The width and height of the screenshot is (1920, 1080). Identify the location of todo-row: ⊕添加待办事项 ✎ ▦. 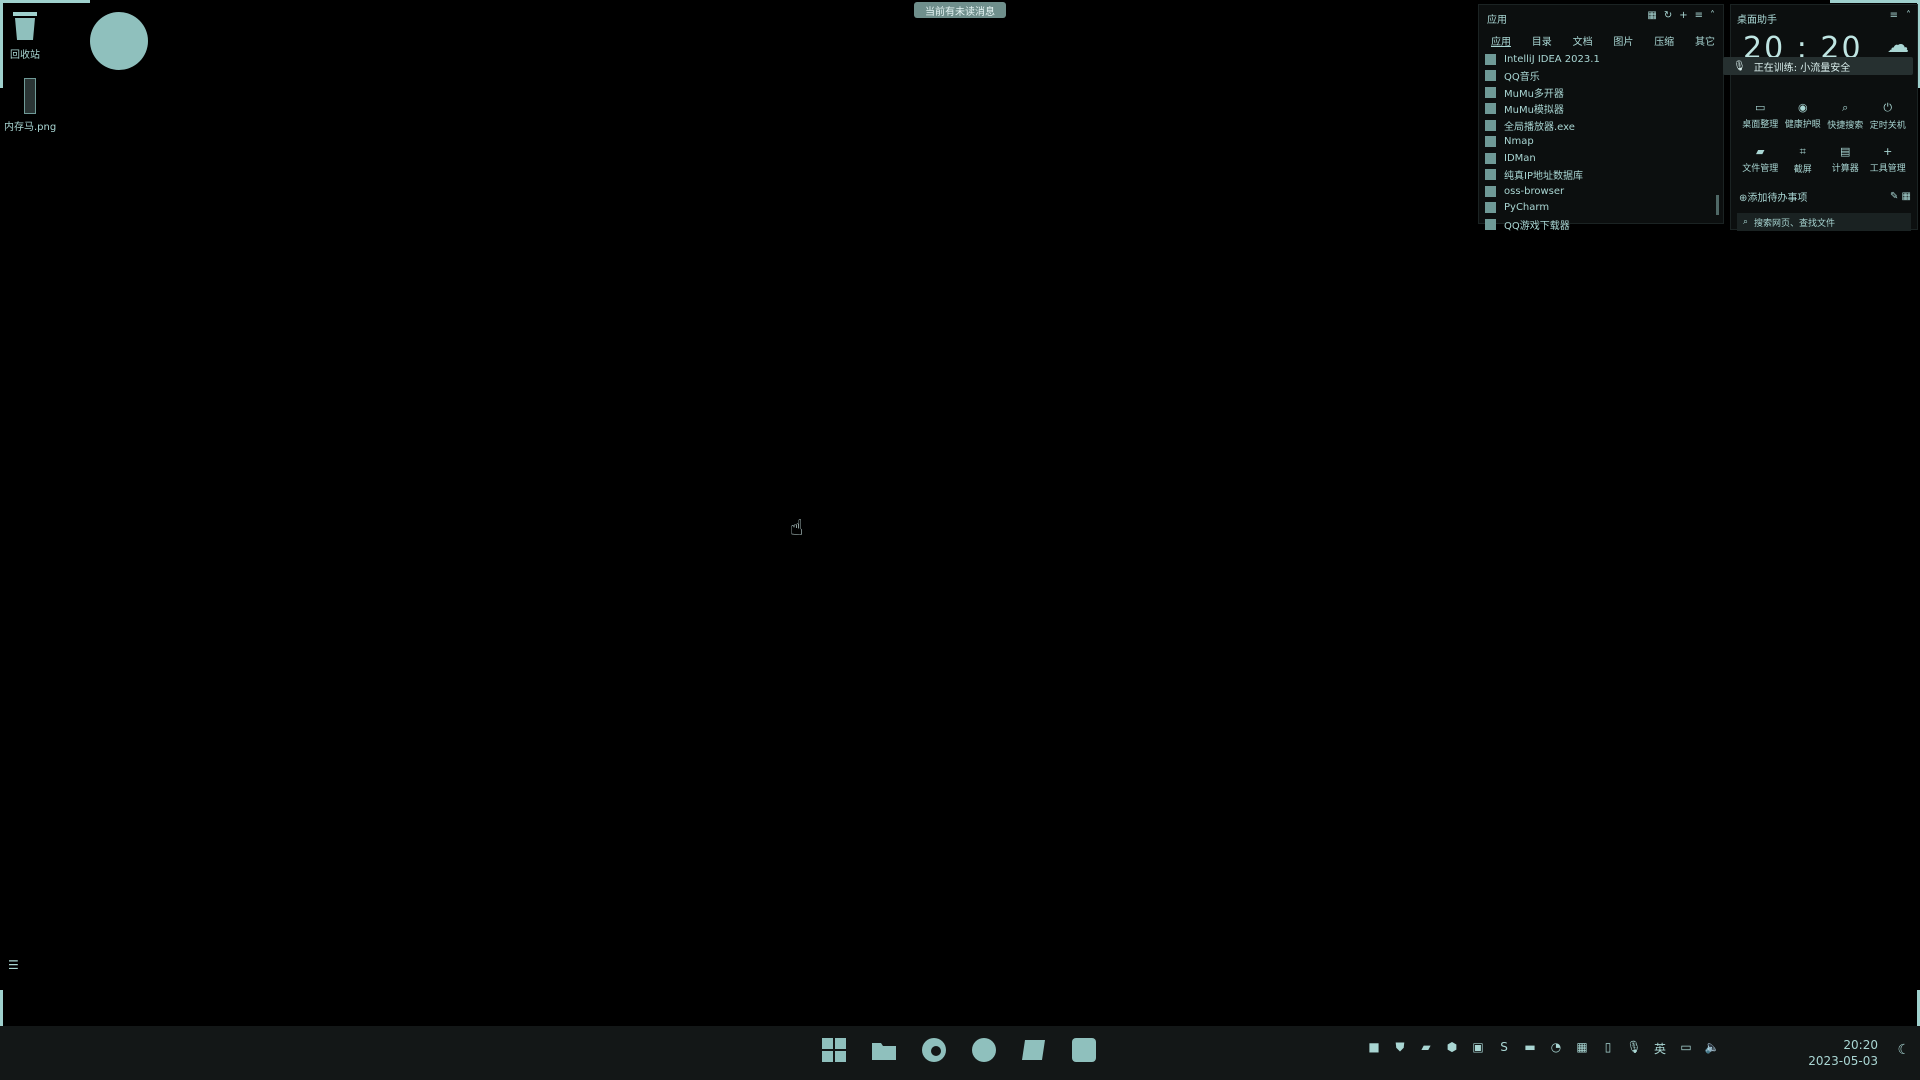
(1825, 196).